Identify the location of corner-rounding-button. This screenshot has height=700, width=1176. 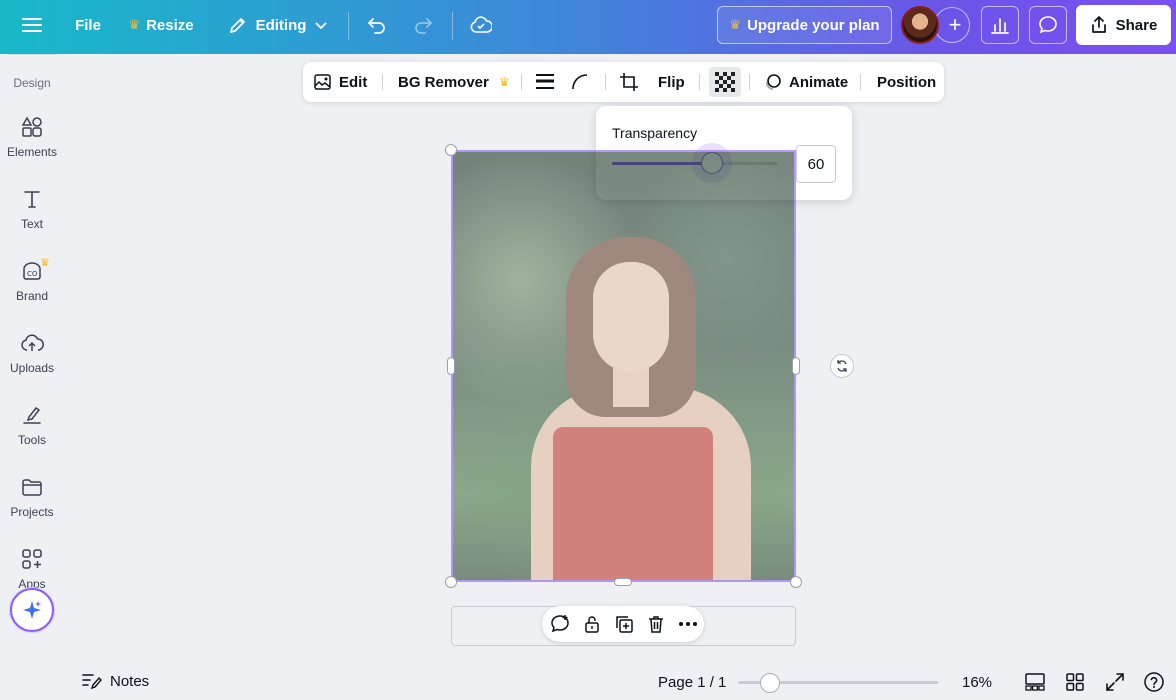
(580, 82).